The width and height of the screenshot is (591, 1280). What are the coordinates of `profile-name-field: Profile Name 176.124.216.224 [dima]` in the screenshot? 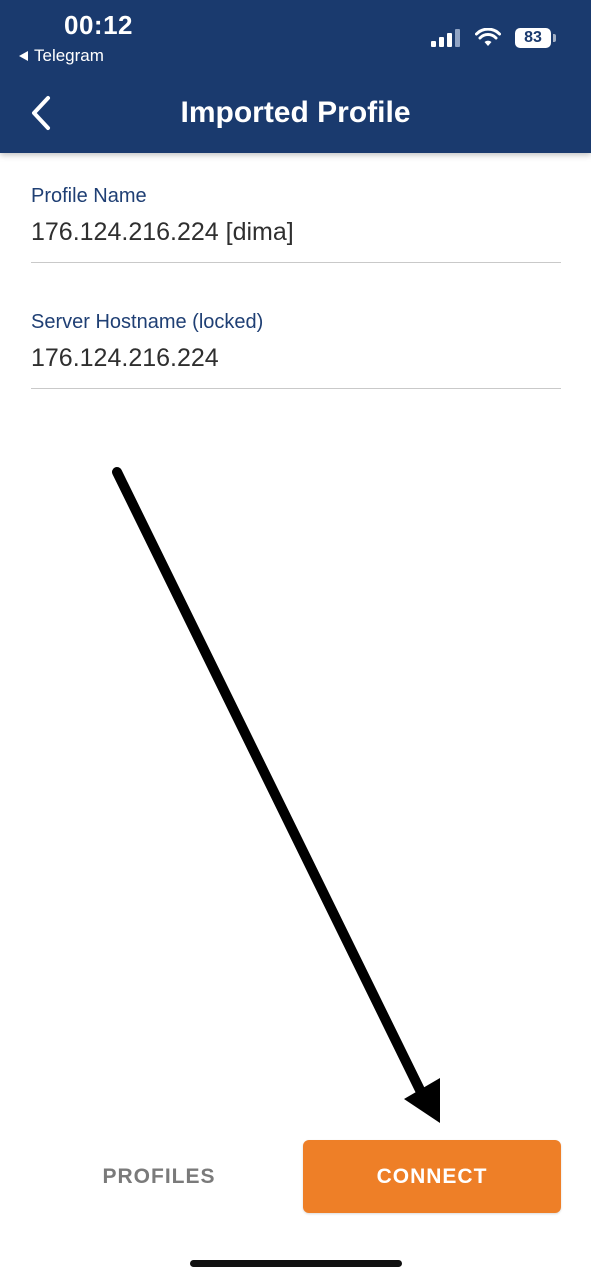 It's located at (296, 223).